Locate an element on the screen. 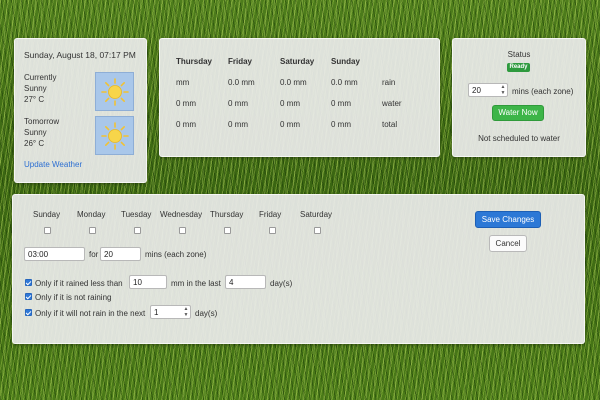  rain-cell: mm is located at coordinates (183, 82).